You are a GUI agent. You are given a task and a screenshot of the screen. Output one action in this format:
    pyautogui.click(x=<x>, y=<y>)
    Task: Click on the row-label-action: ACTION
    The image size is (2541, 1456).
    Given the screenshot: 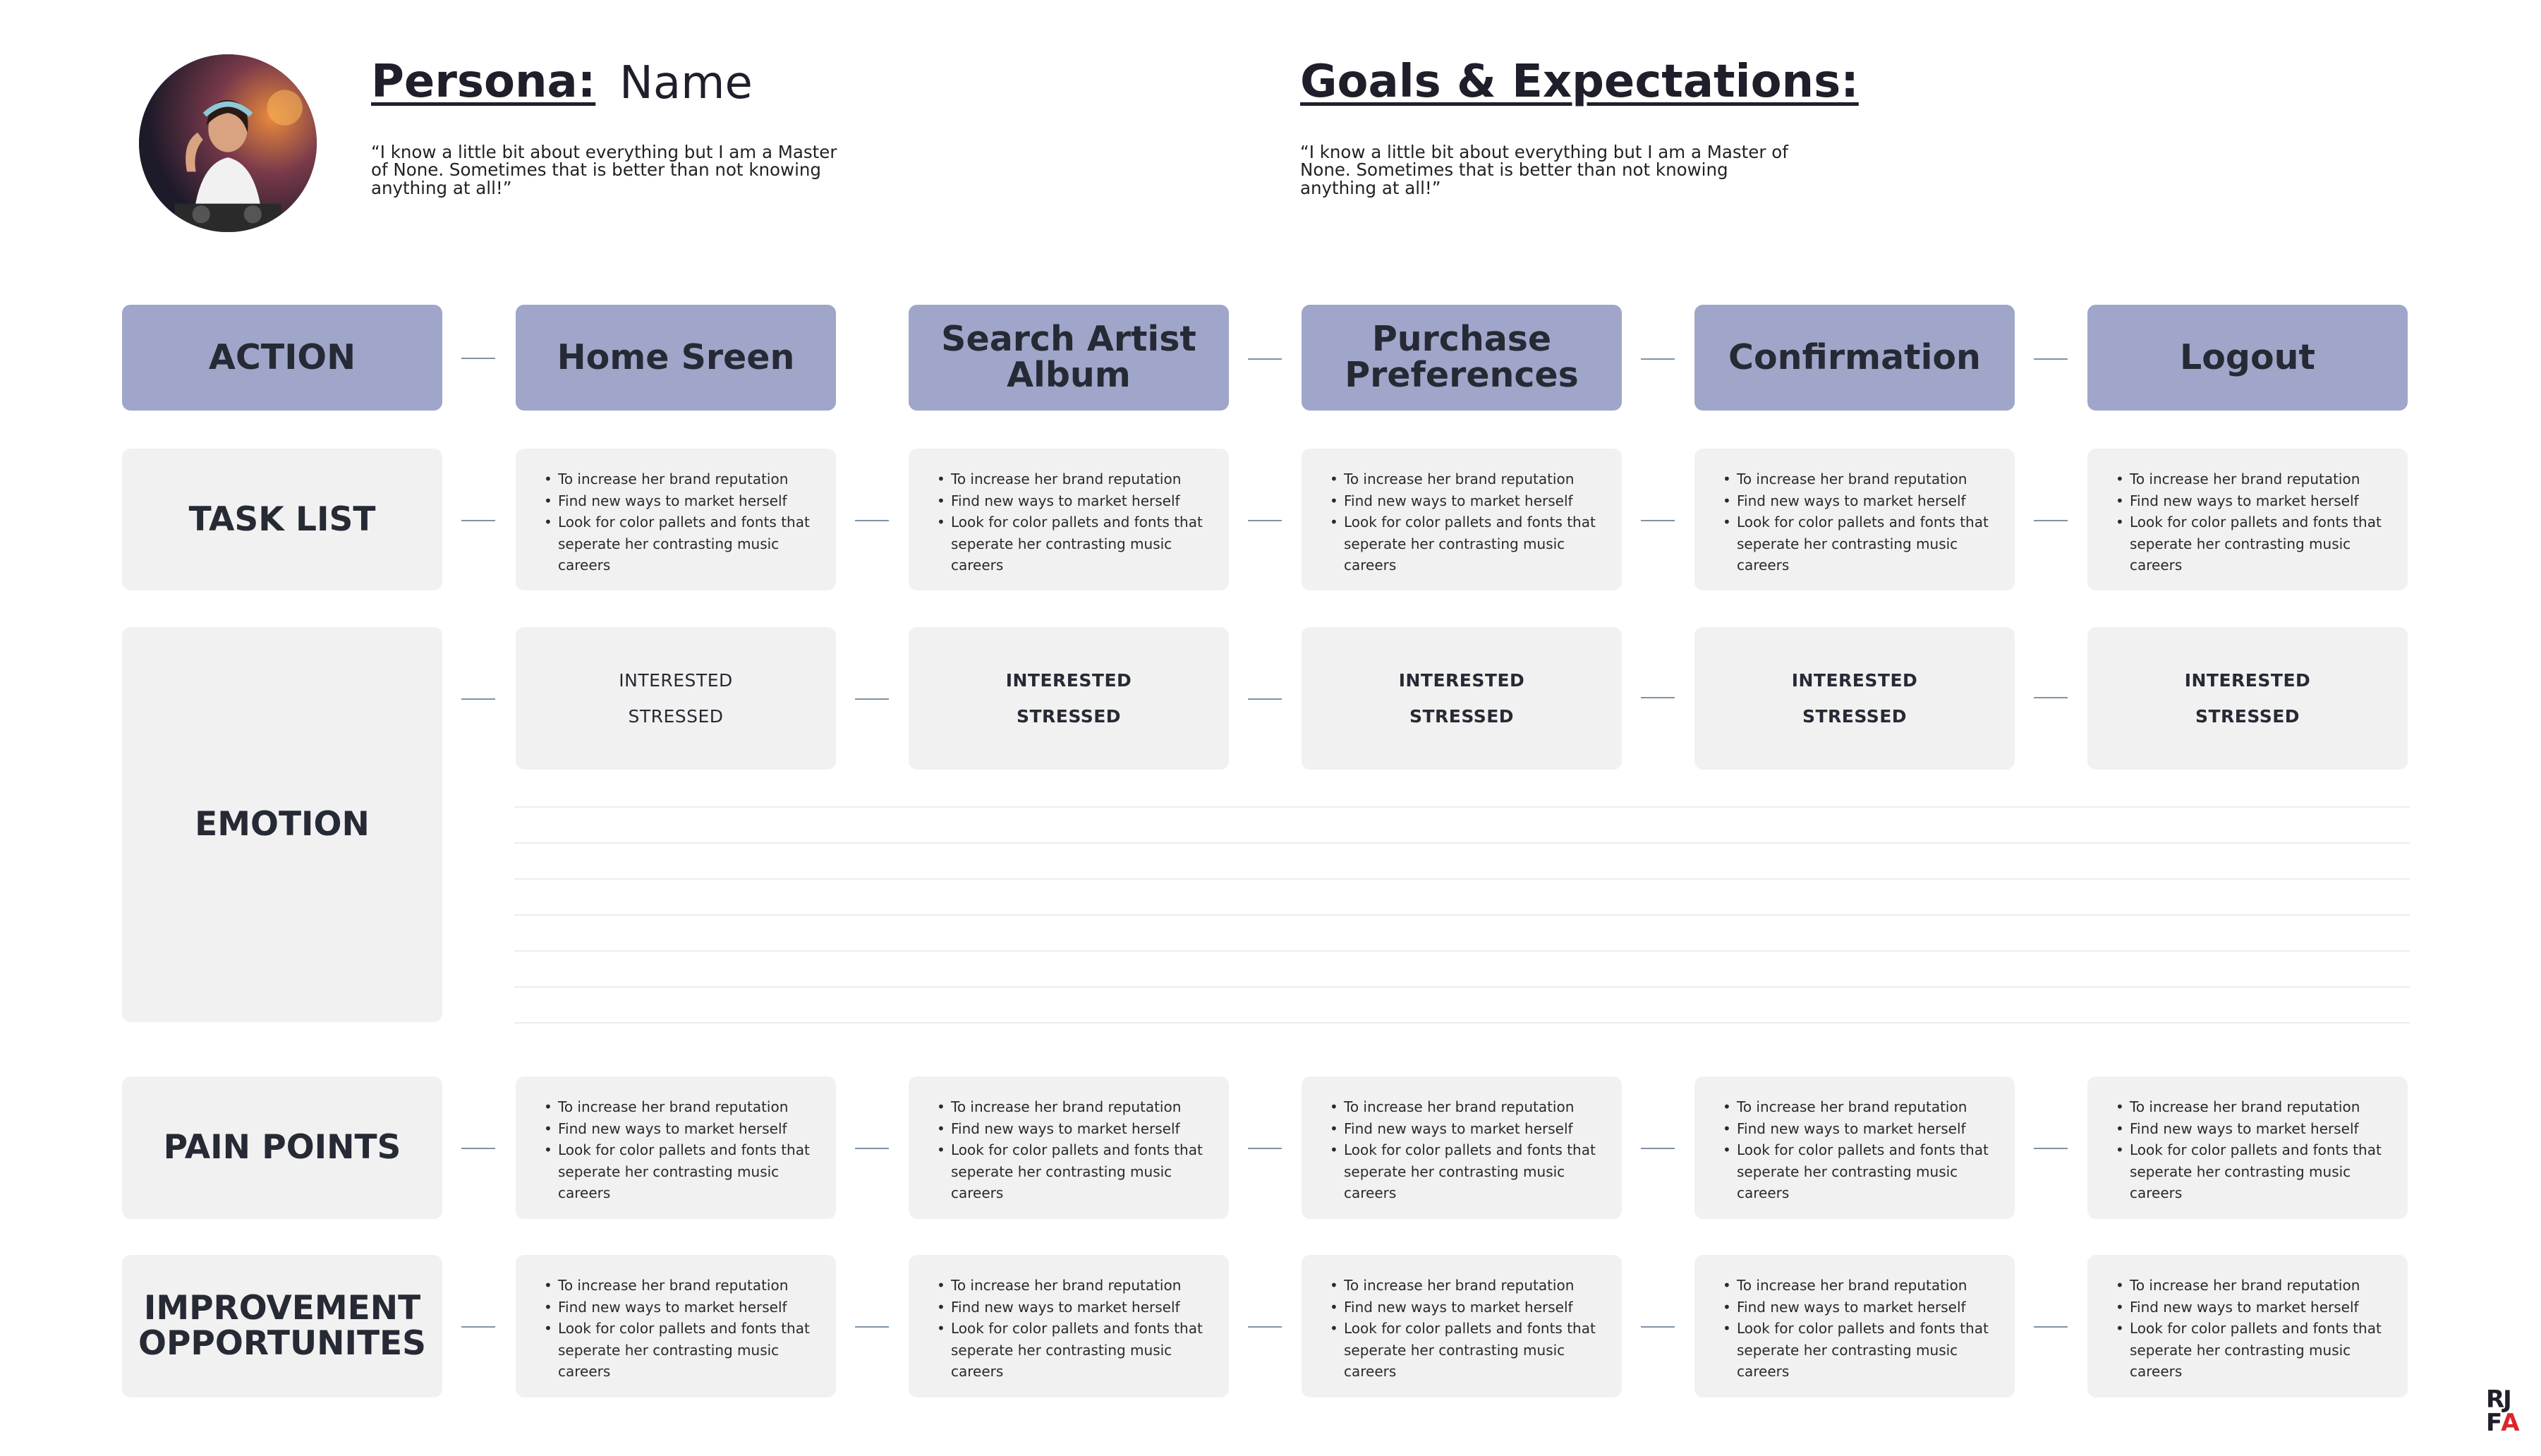 What is the action you would take?
    pyautogui.click(x=282, y=358)
    